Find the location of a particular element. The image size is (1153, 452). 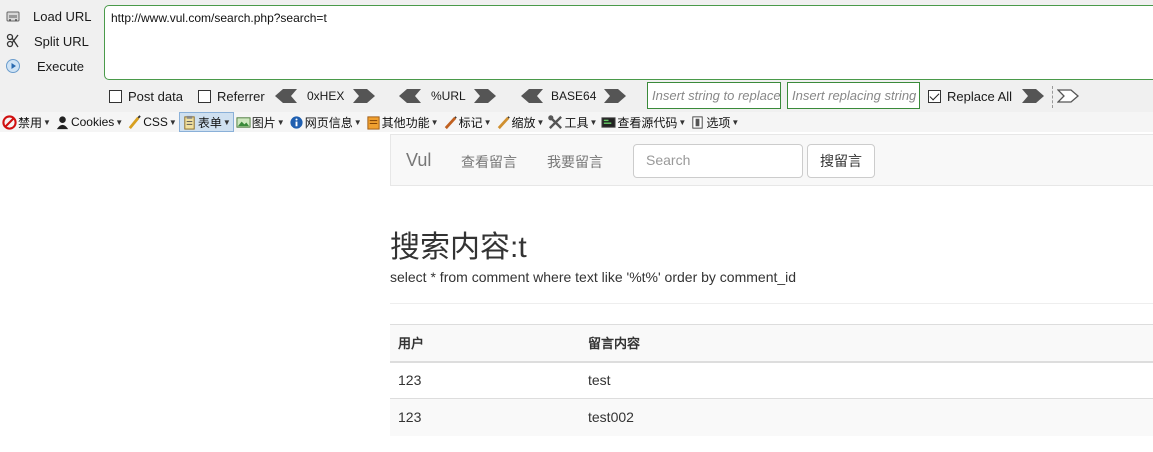

devbar-label-forms: 表单 is located at coordinates (209, 122).